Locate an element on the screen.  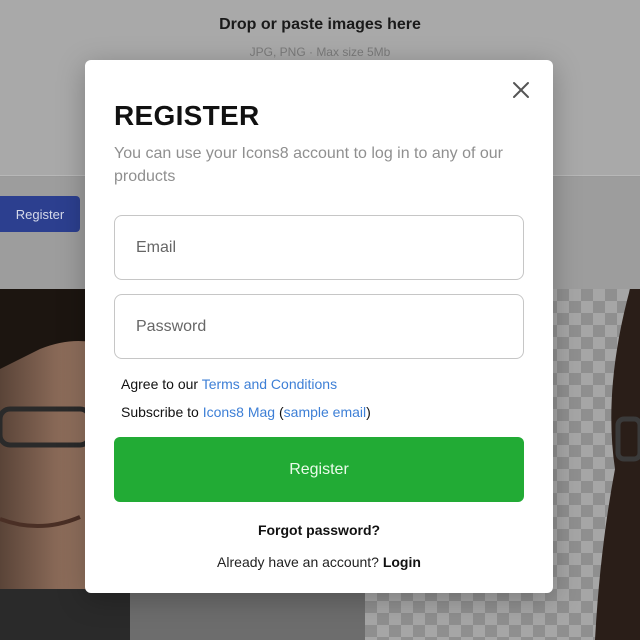
terms-link: Terms and Conditions is located at coordinates (269, 384).